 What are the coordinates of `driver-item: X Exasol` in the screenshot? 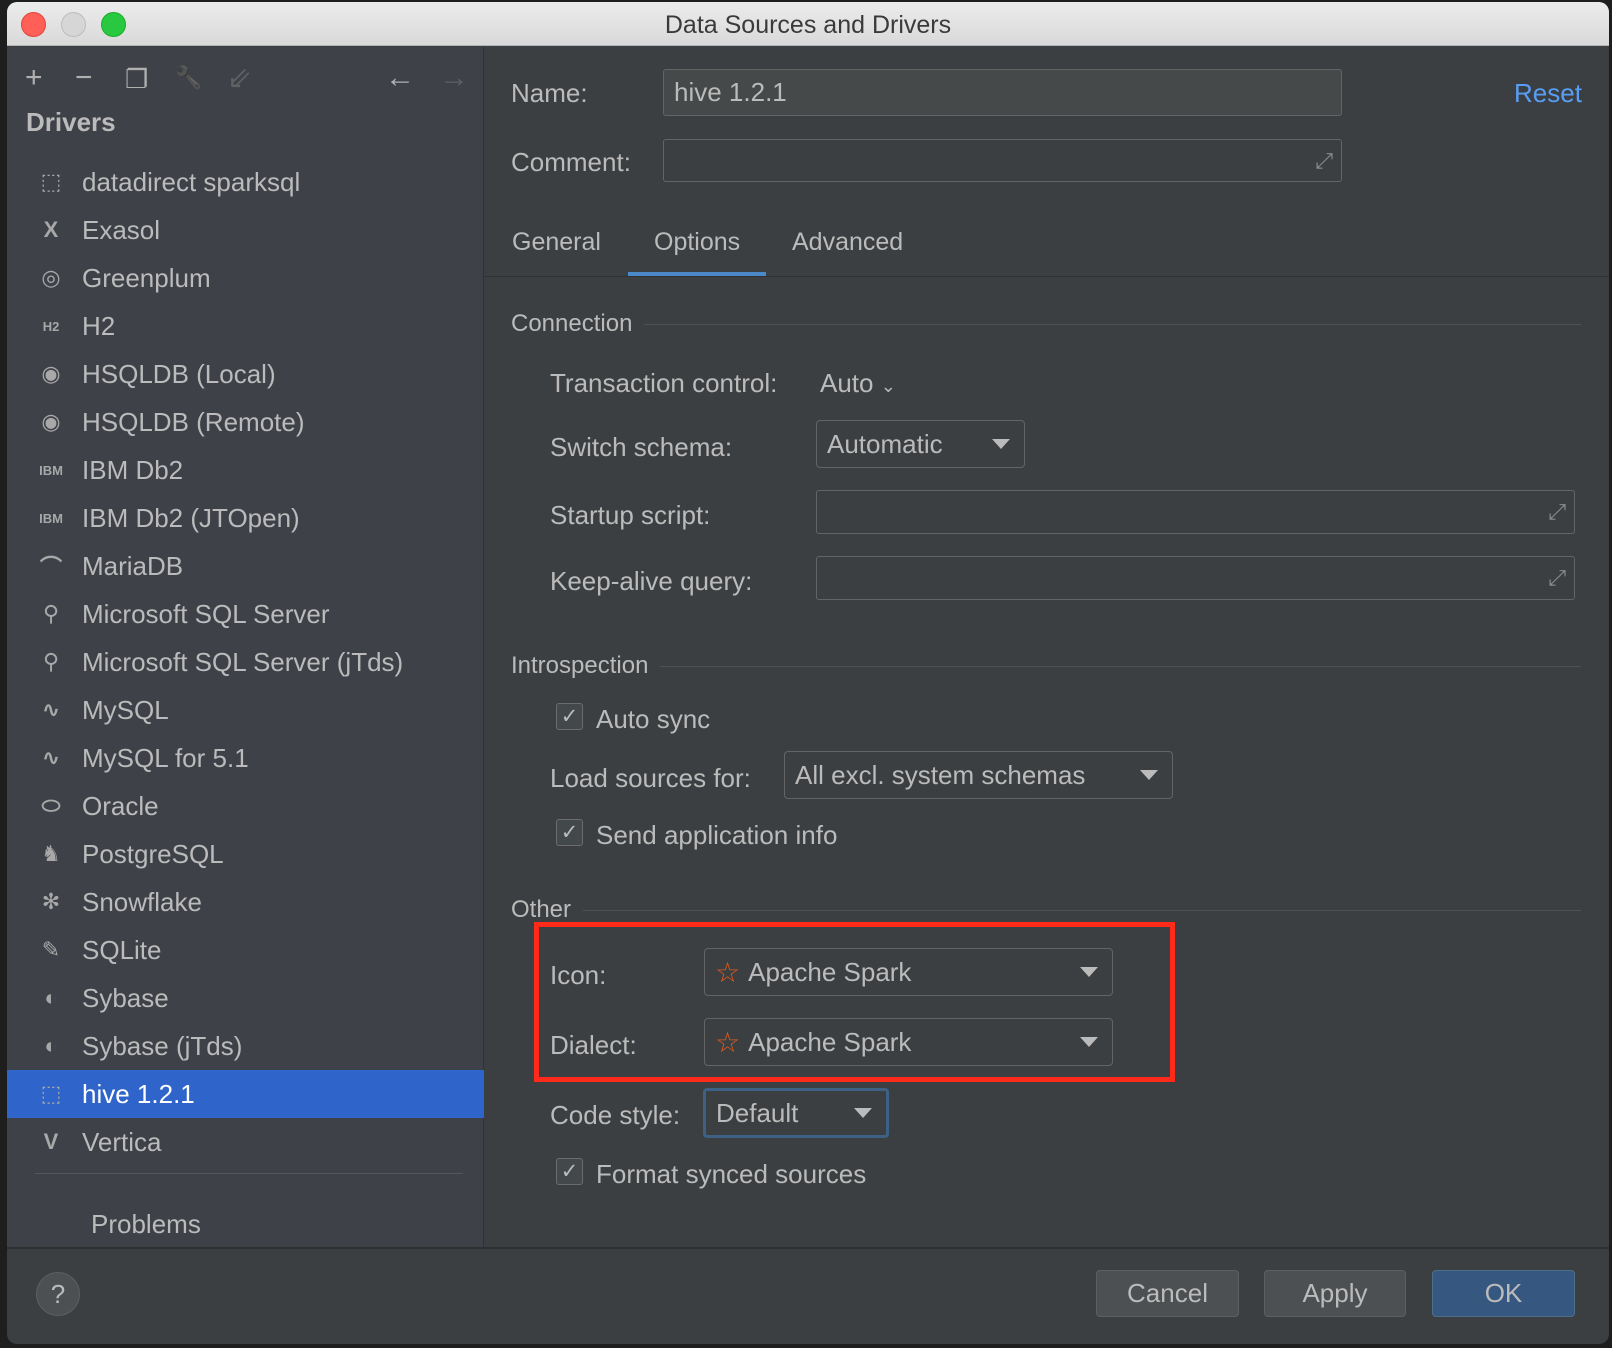 It's located at (245, 230).